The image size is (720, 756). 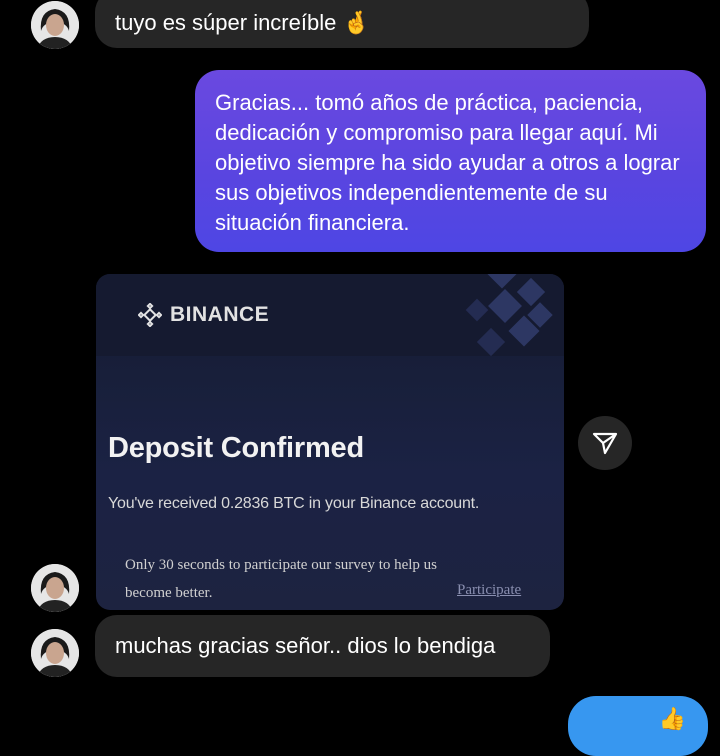 I want to click on binance-logo-icon, so click(x=150, y=315).